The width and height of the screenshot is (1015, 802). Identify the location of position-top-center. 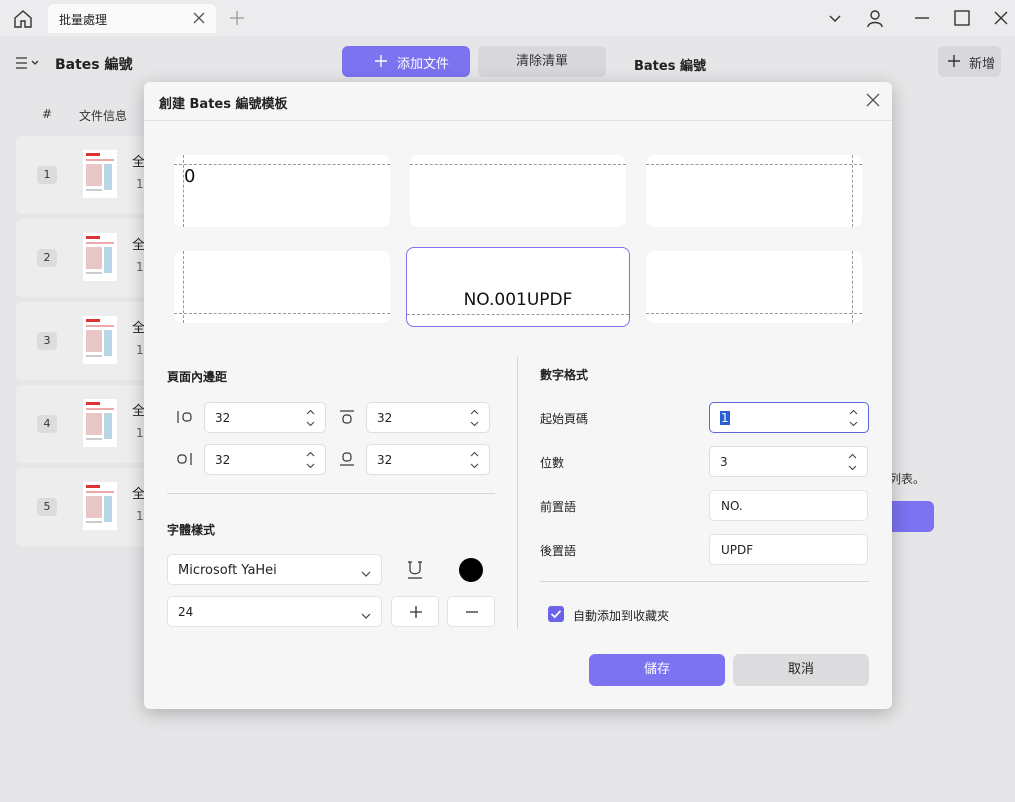
(518, 191).